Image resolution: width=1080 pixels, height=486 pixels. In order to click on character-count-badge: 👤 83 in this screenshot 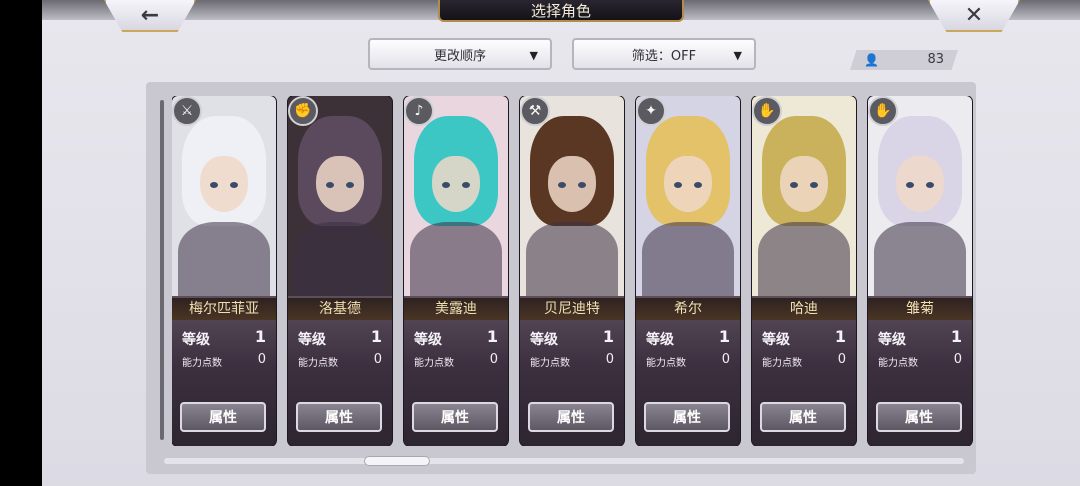, I will do `click(904, 60)`.